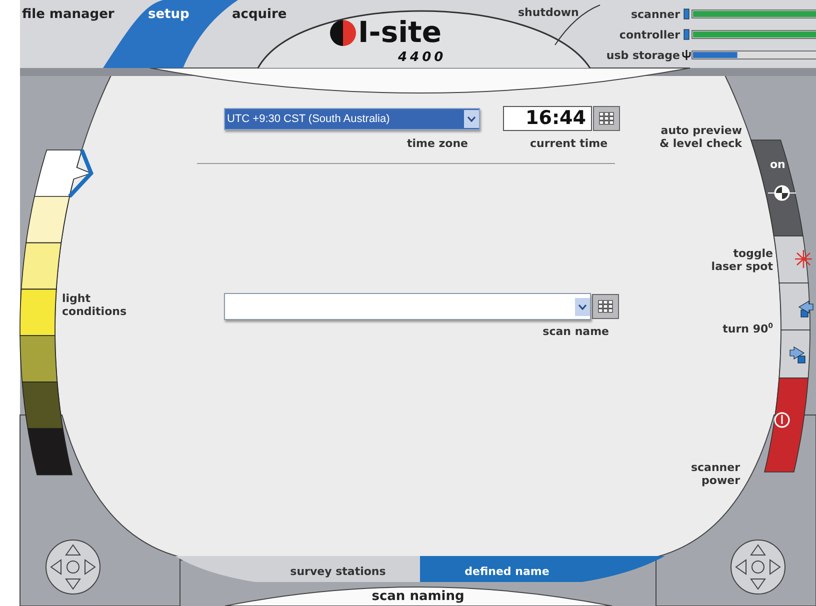  What do you see at coordinates (352, 119) in the screenshot?
I see `time-zone-dropdown: UTC +9:30 CST (South Australia)` at bounding box center [352, 119].